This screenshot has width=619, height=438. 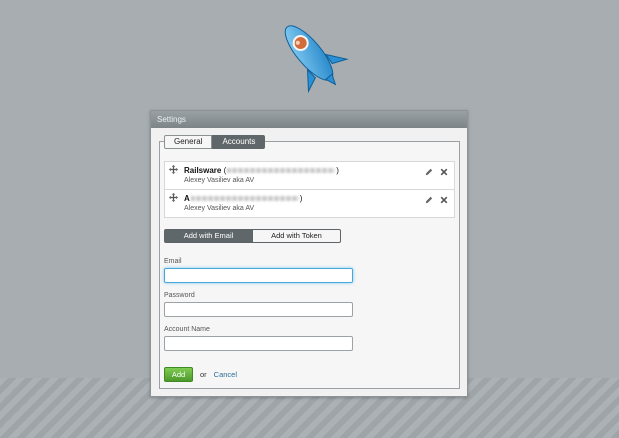 I want to click on or-text: or, so click(x=203, y=374).